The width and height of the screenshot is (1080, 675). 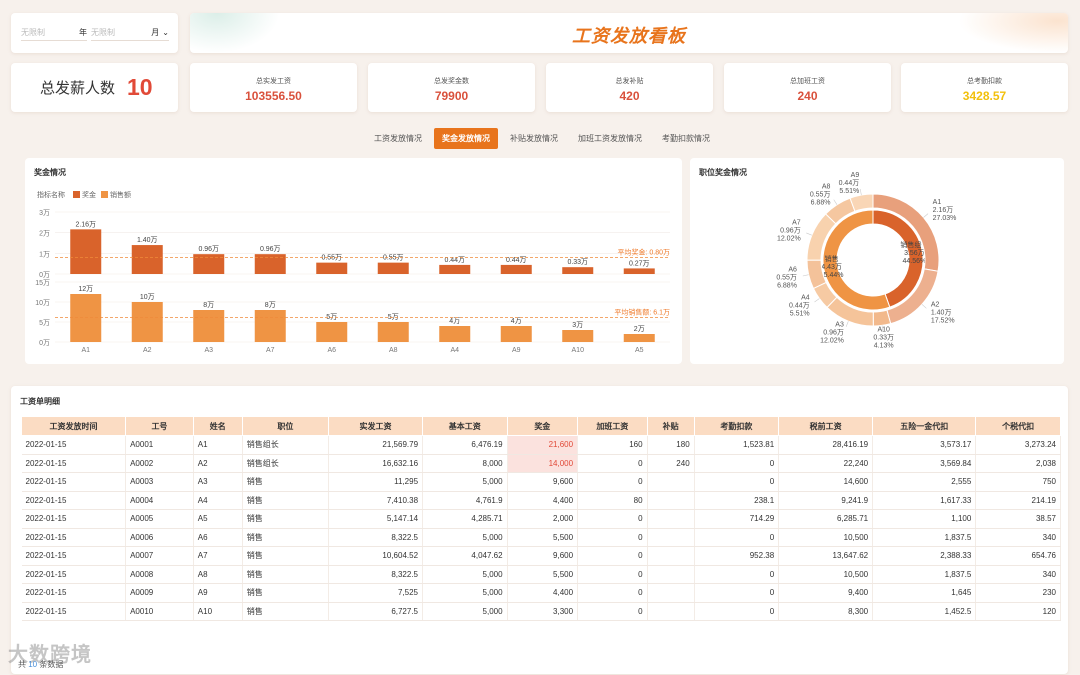 What do you see at coordinates (826, 593) in the screenshot?
I see `table-cell: 9,400` at bounding box center [826, 593].